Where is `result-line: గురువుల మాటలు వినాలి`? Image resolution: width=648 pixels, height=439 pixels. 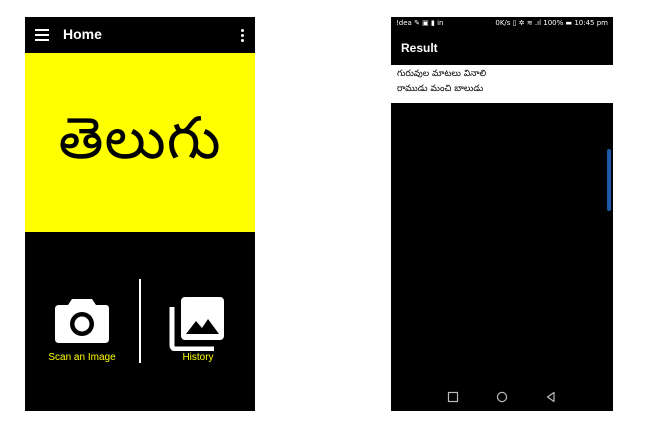
result-line: గురువుల మాటలు వినాలి is located at coordinates (442, 74).